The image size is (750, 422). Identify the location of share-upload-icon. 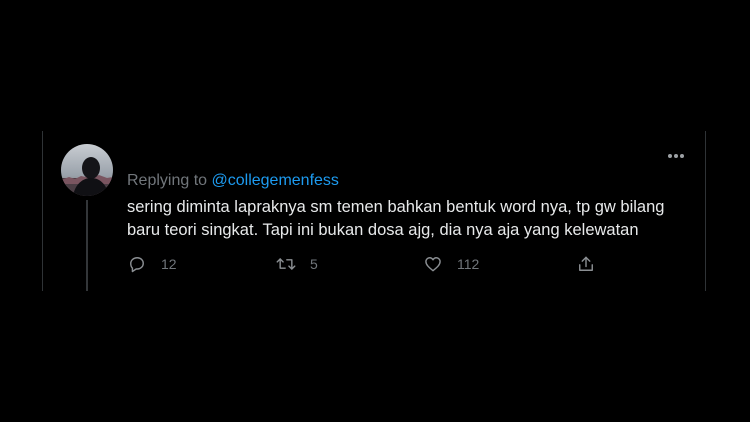
(586, 263).